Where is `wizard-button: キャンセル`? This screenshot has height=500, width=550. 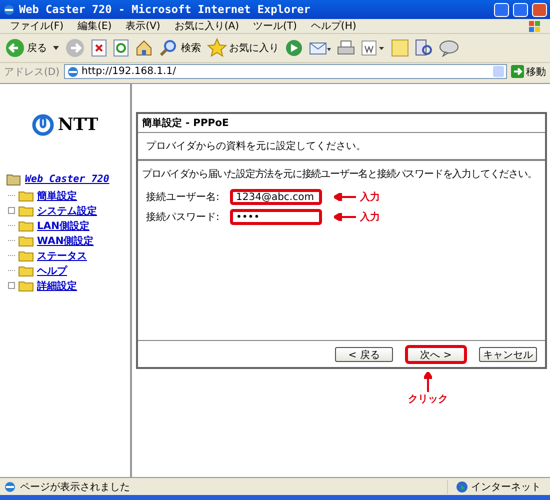
wizard-button: キャンセル is located at coordinates (508, 354).